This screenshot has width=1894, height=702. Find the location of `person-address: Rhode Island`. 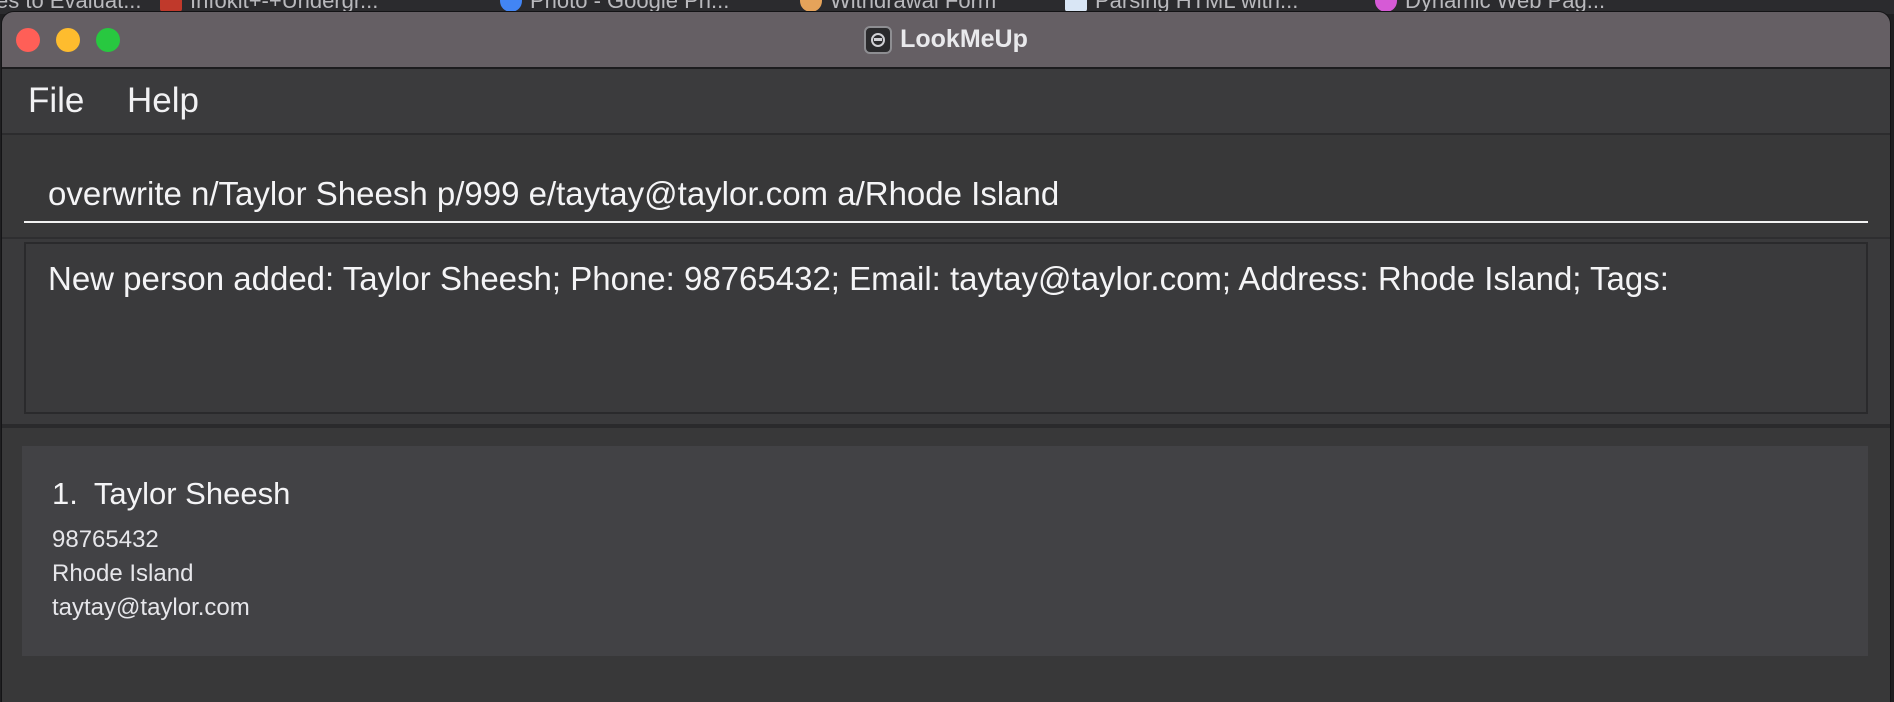

person-address: Rhode Island is located at coordinates (123, 573).